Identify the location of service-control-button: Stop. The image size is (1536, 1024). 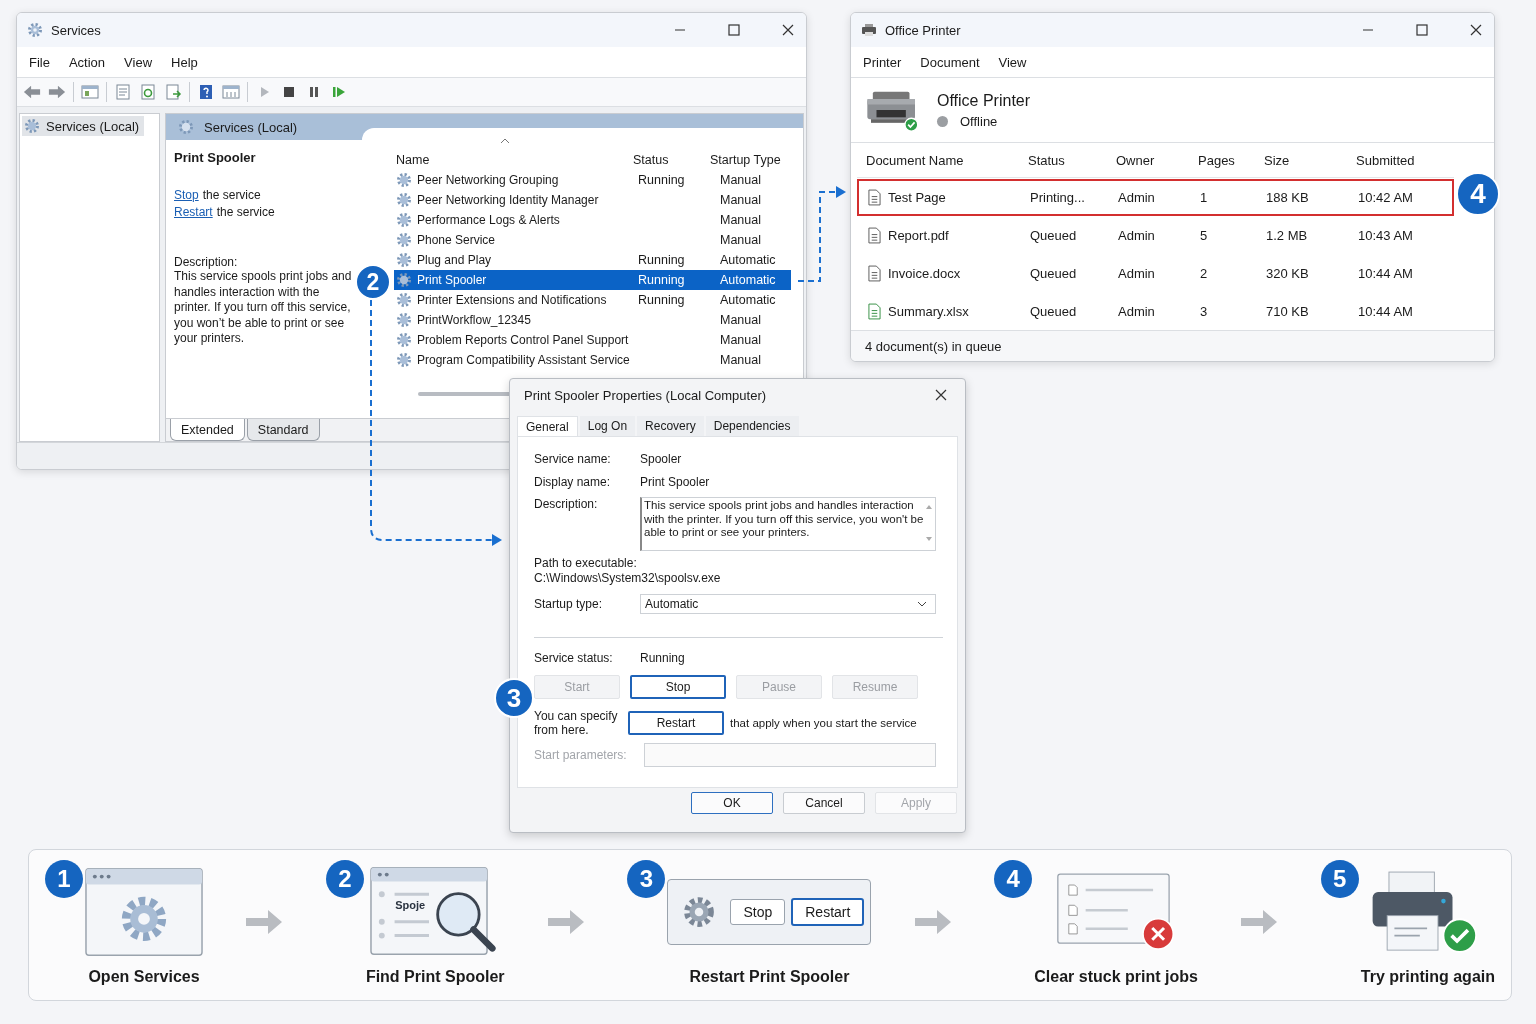
(678, 687).